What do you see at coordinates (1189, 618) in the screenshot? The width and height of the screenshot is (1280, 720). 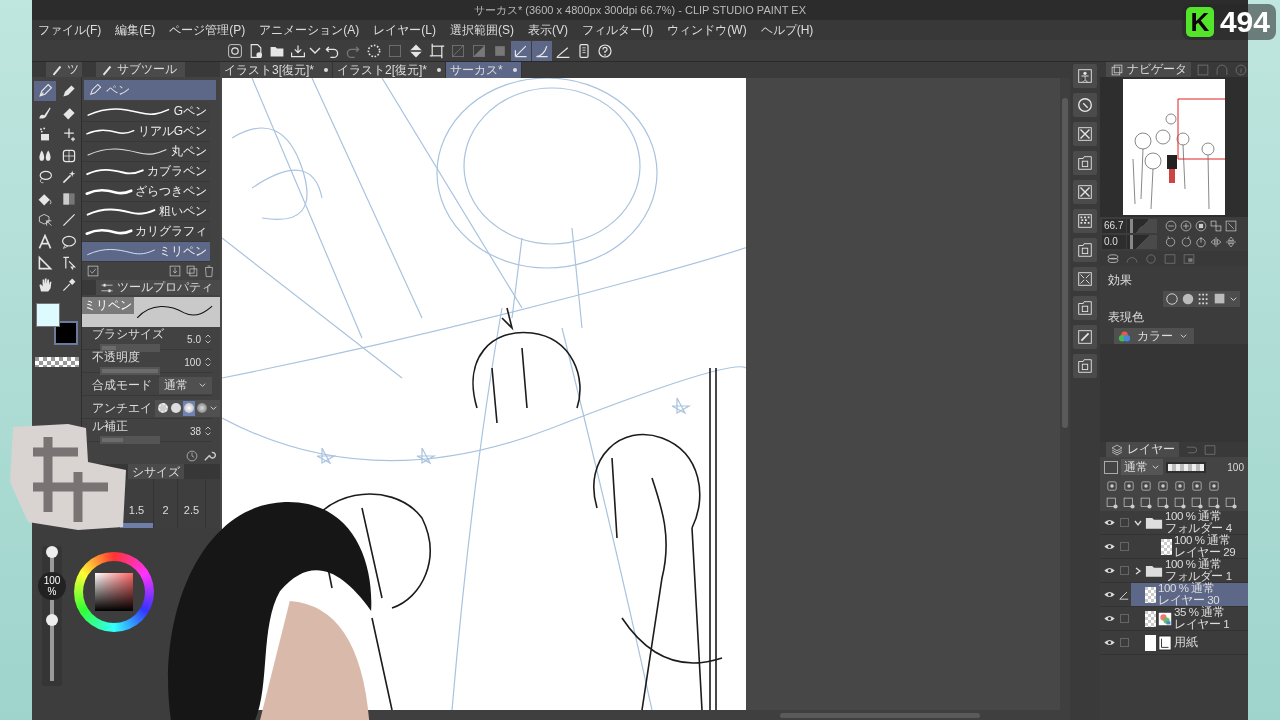 I see `layer-item: 35 % 通常 レイヤー 1` at bounding box center [1189, 618].